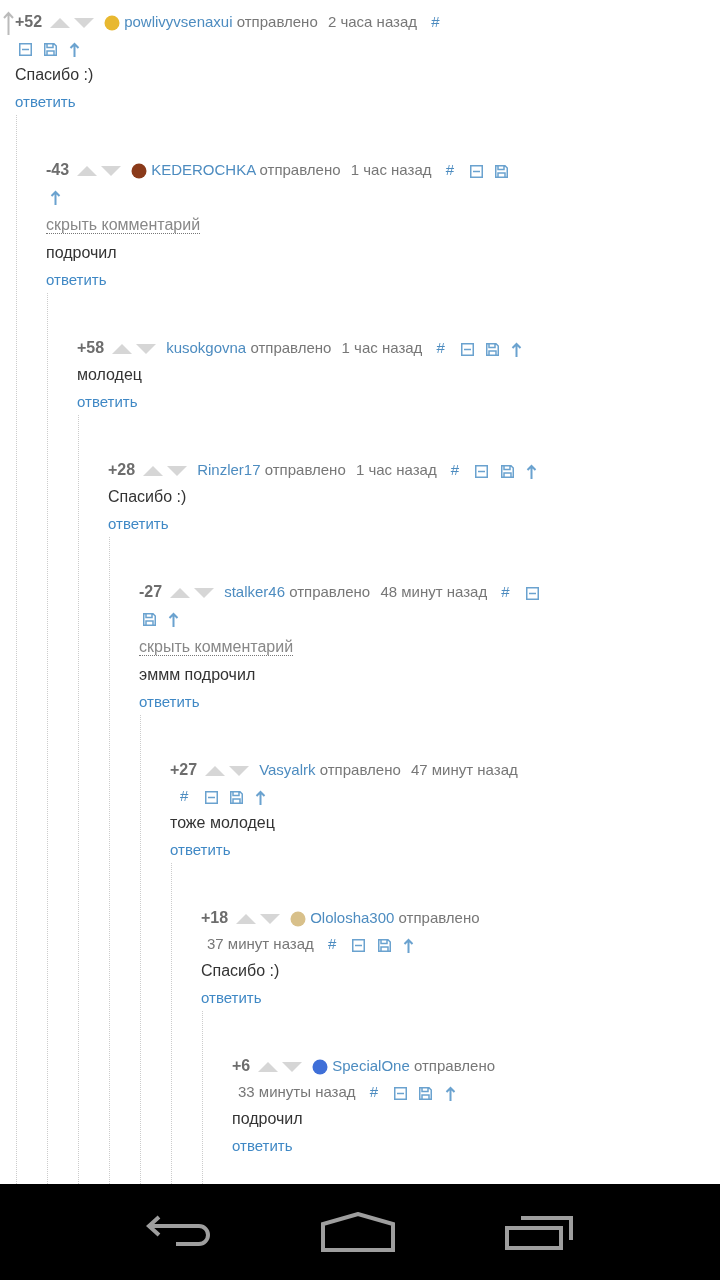  What do you see at coordinates (229, 470) in the screenshot?
I see `username-link: Rinzler17` at bounding box center [229, 470].